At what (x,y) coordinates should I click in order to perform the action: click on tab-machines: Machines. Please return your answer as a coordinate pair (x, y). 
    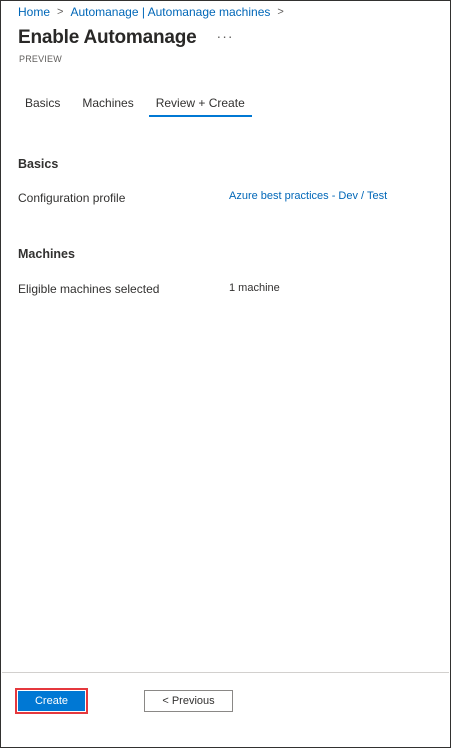
    Looking at the image, I should click on (107, 105).